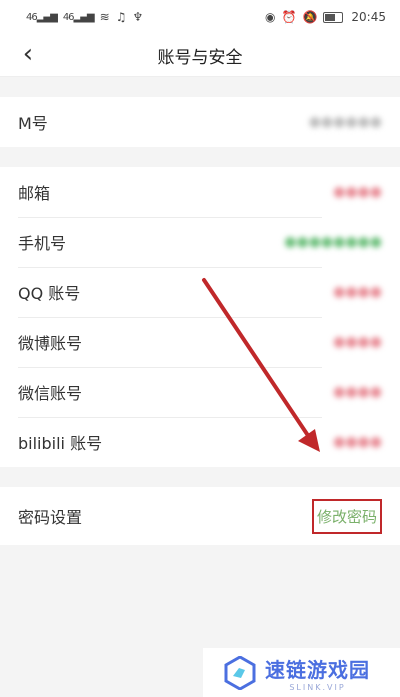 The image size is (400, 697). Describe the element at coordinates (270, 17) in the screenshot. I see `eye-icon: ◉` at that location.